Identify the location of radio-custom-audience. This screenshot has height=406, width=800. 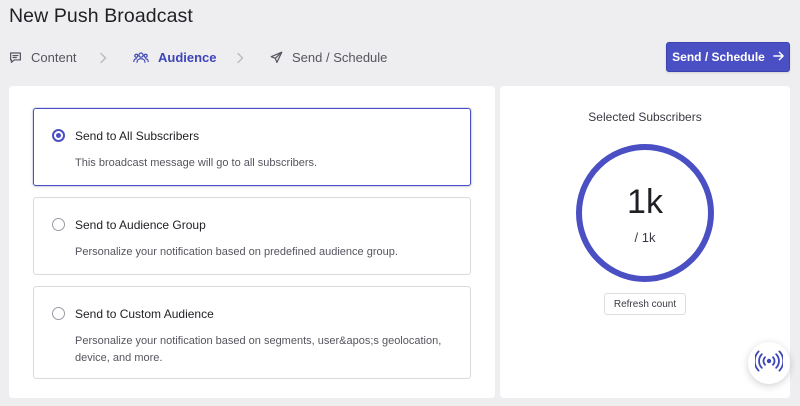
(58, 313).